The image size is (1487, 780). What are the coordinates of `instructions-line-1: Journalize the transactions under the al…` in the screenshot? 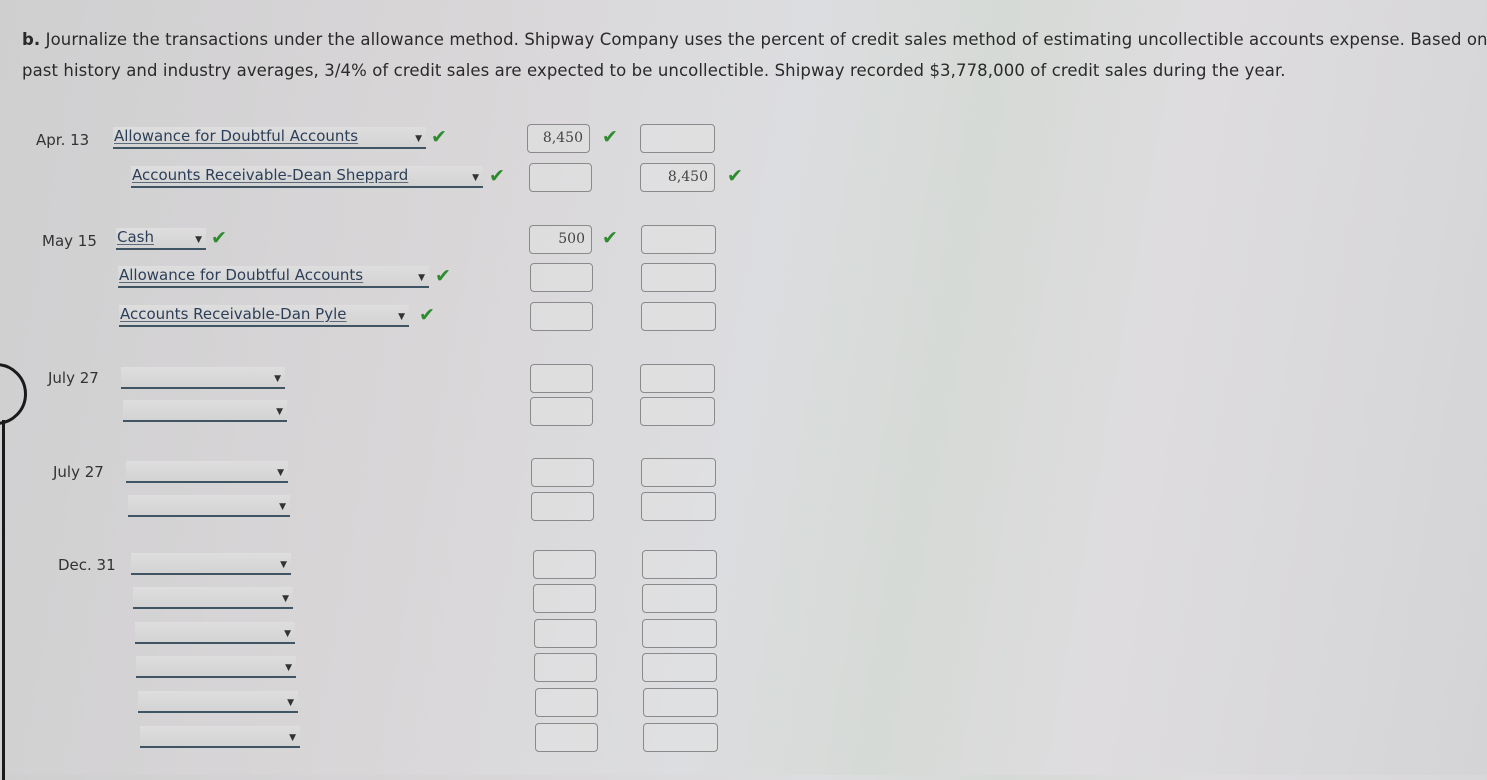 It's located at (766, 39).